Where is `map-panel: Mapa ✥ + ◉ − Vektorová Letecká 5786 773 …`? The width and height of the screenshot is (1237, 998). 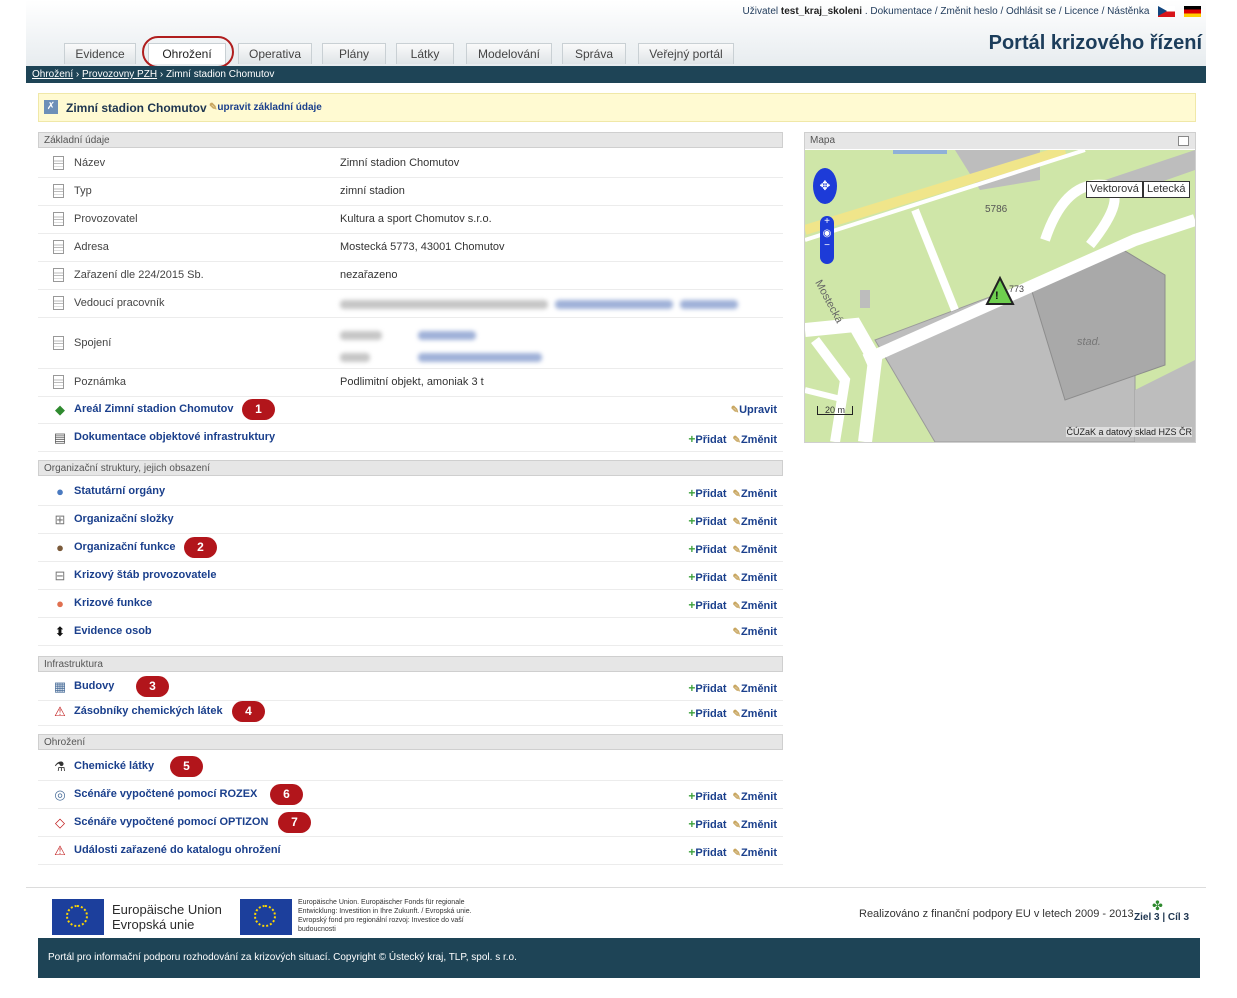 map-panel: Mapa ✥ + ◉ − Vektorová Letecká 5786 773 … is located at coordinates (1000, 287).